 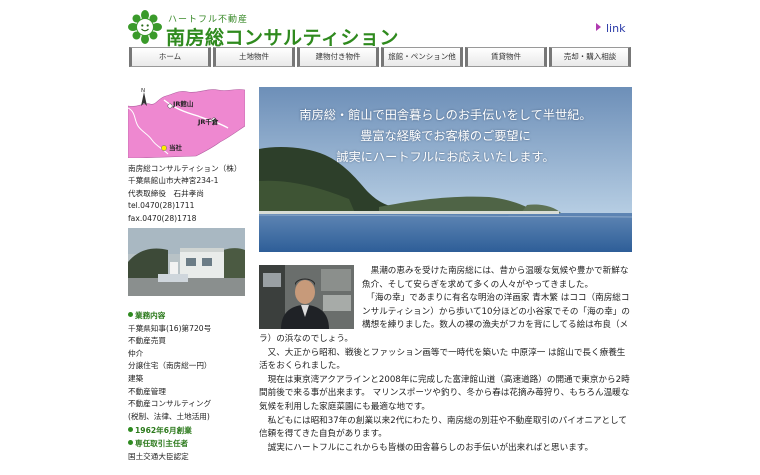 I want to click on manager-heading: 専任取引主任者, so click(x=189, y=444).